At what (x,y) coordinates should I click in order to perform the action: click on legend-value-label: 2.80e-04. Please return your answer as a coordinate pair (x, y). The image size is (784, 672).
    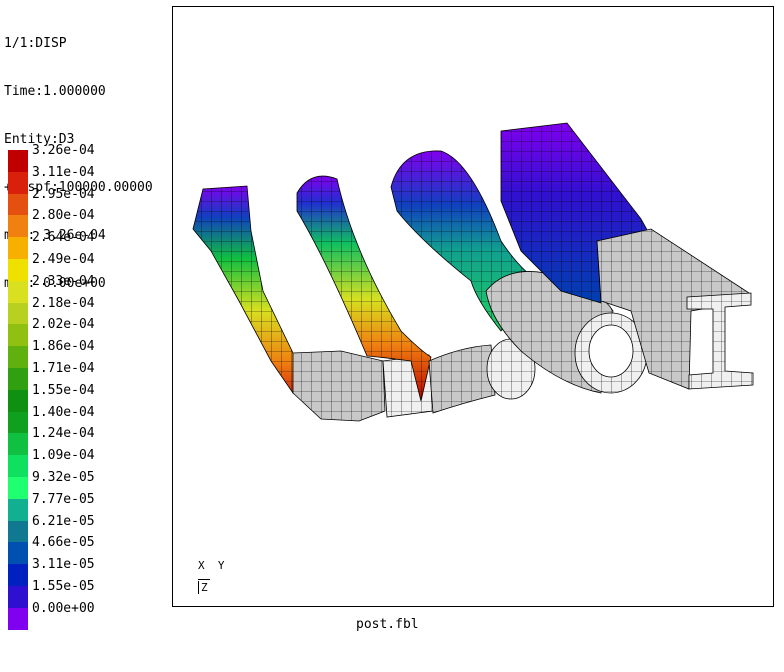
    Looking at the image, I should click on (63, 216).